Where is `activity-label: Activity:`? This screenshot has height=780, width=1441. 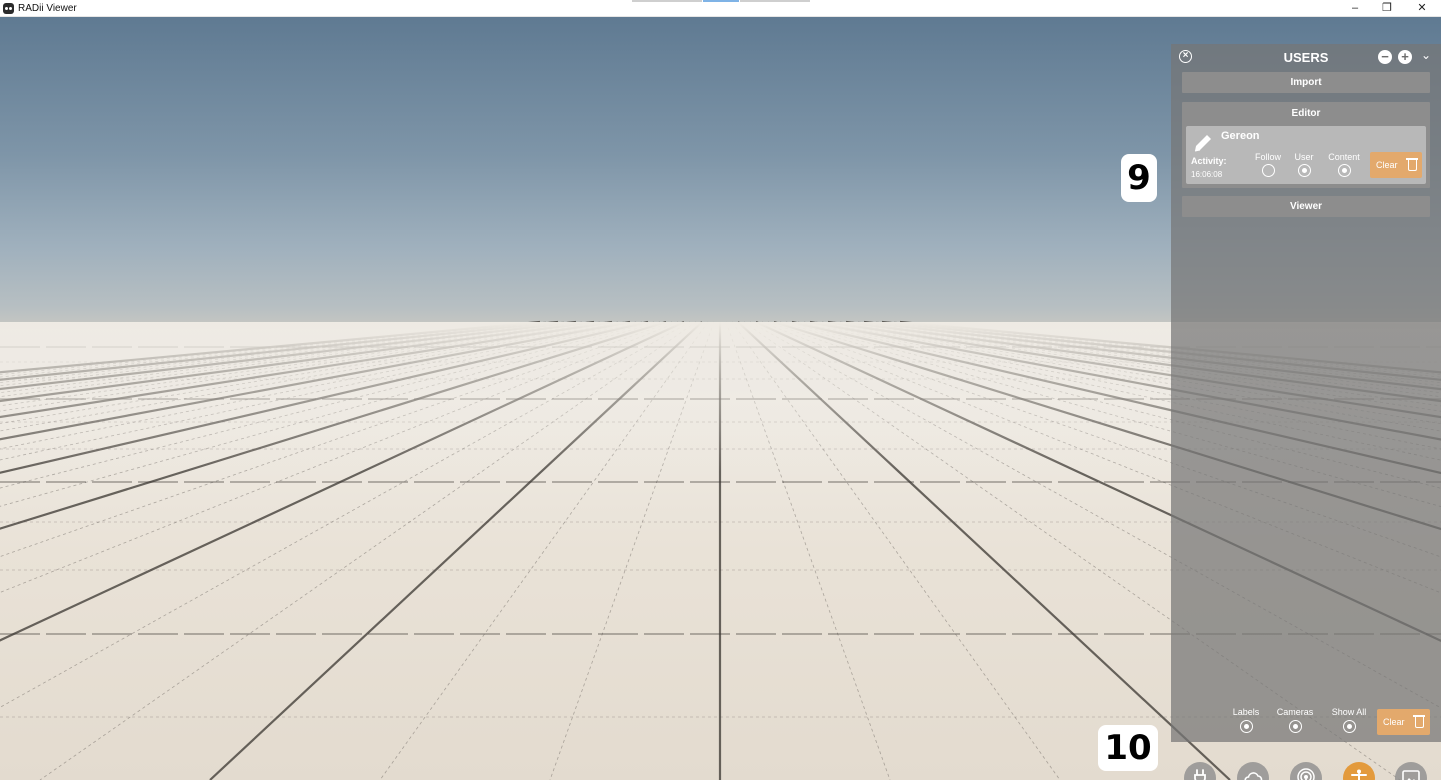
activity-label: Activity: is located at coordinates (1209, 161).